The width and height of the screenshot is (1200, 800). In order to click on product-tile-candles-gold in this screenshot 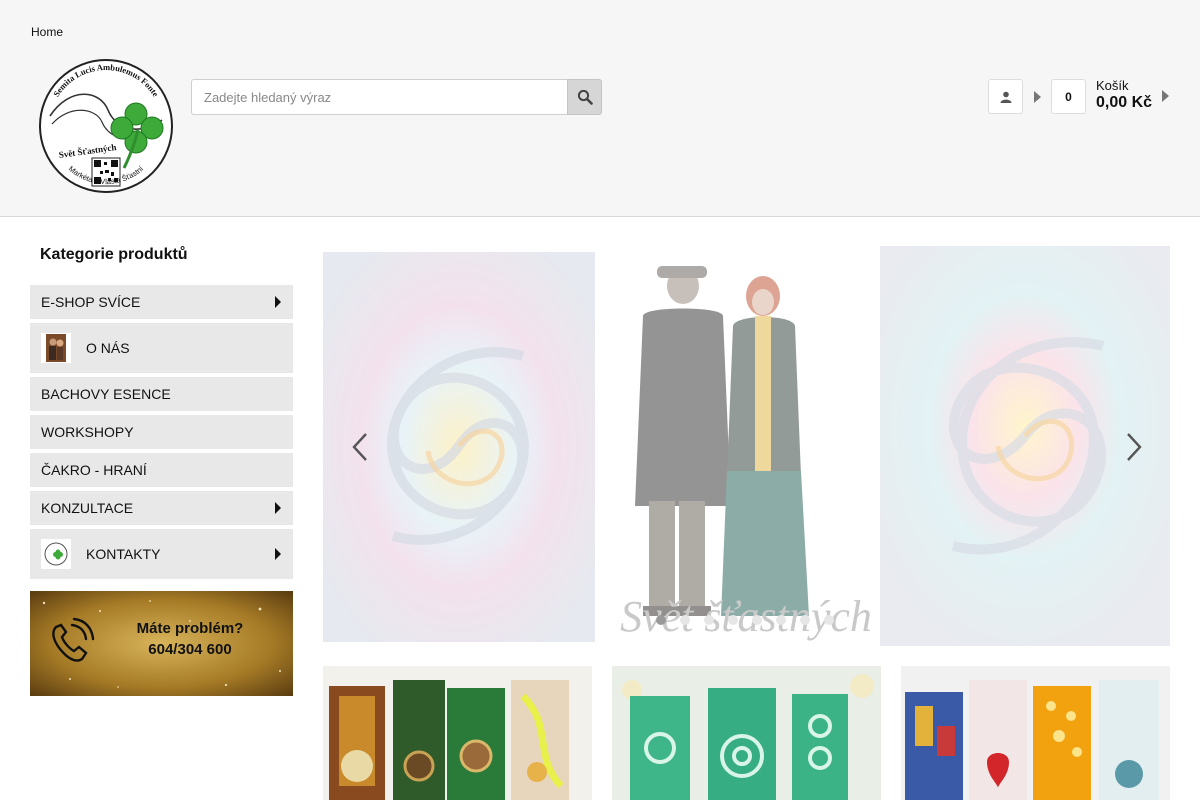, I will do `click(457, 733)`.